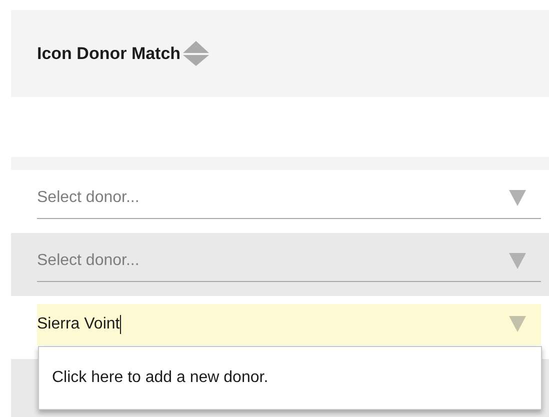  I want to click on column-title: Icon Donor Match, so click(109, 54).